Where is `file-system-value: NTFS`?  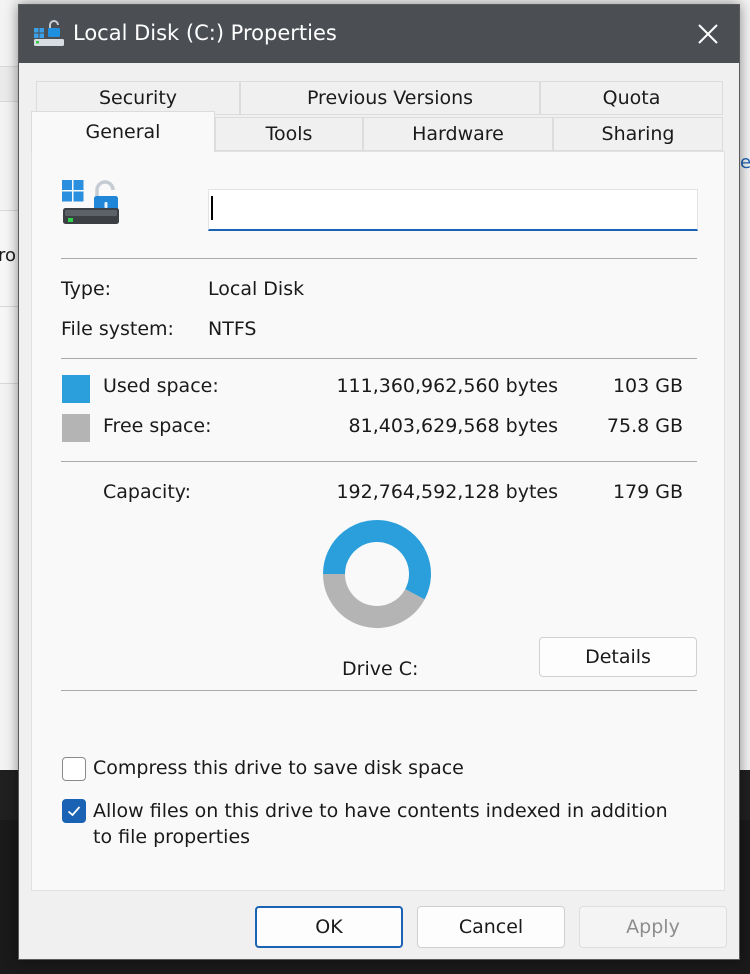
file-system-value: NTFS is located at coordinates (232, 329).